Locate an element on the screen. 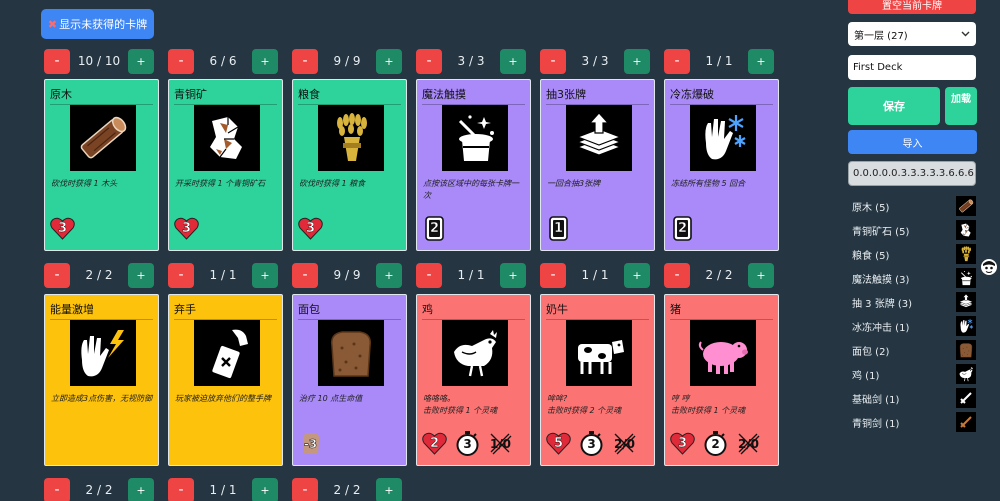  card: 魔法触摸 点按该区域中的每张卡牌一次 2 is located at coordinates (473, 165).